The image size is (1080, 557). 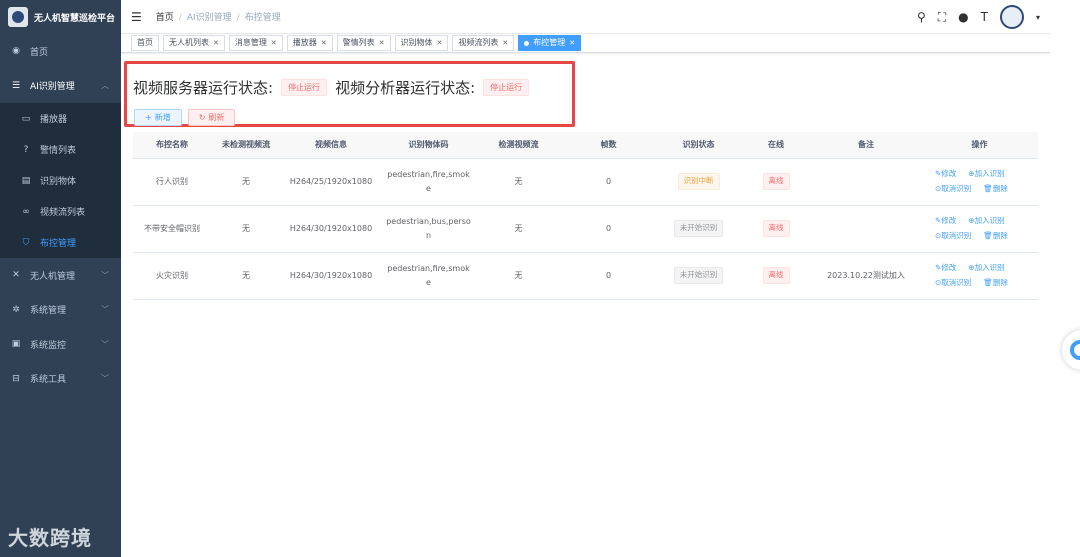 What do you see at coordinates (984, 17) in the screenshot?
I see `font-size-icon: T` at bounding box center [984, 17].